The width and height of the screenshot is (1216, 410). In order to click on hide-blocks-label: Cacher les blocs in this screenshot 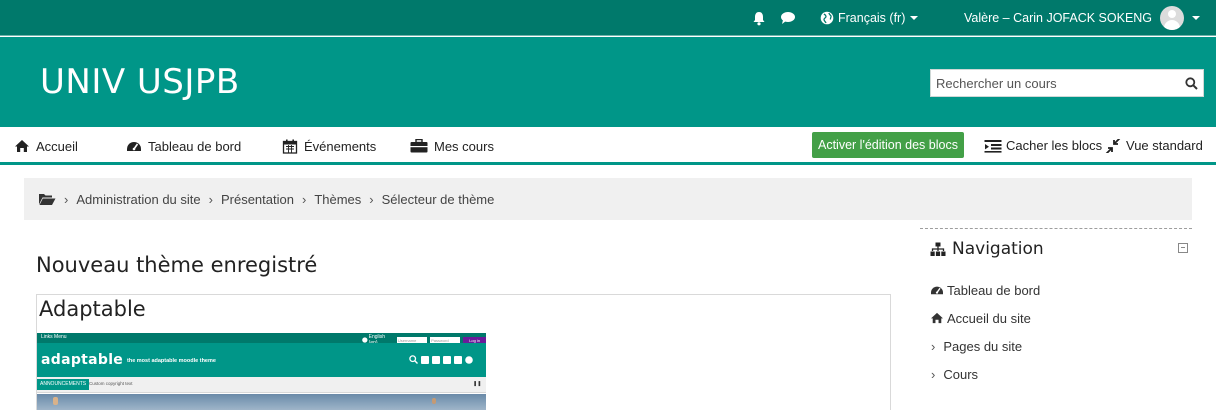, I will do `click(1054, 145)`.